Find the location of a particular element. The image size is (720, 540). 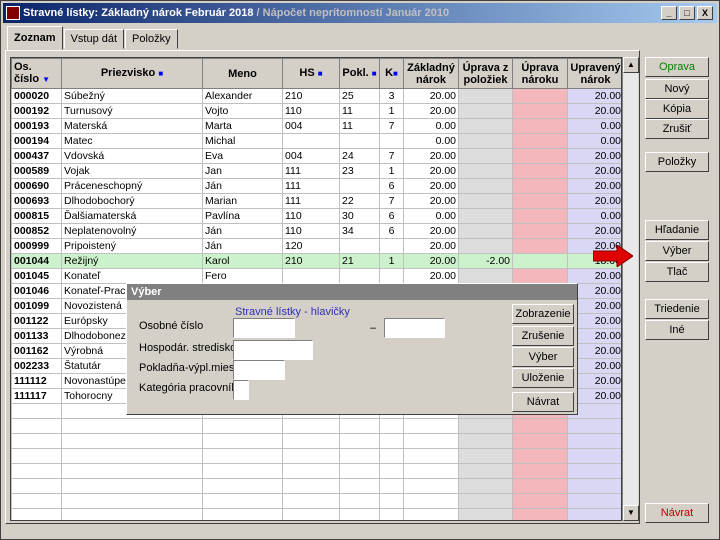

table-row: 000020 Súbežný Alexander 210 25 3 20.00 20.00 is located at coordinates (316, 96).